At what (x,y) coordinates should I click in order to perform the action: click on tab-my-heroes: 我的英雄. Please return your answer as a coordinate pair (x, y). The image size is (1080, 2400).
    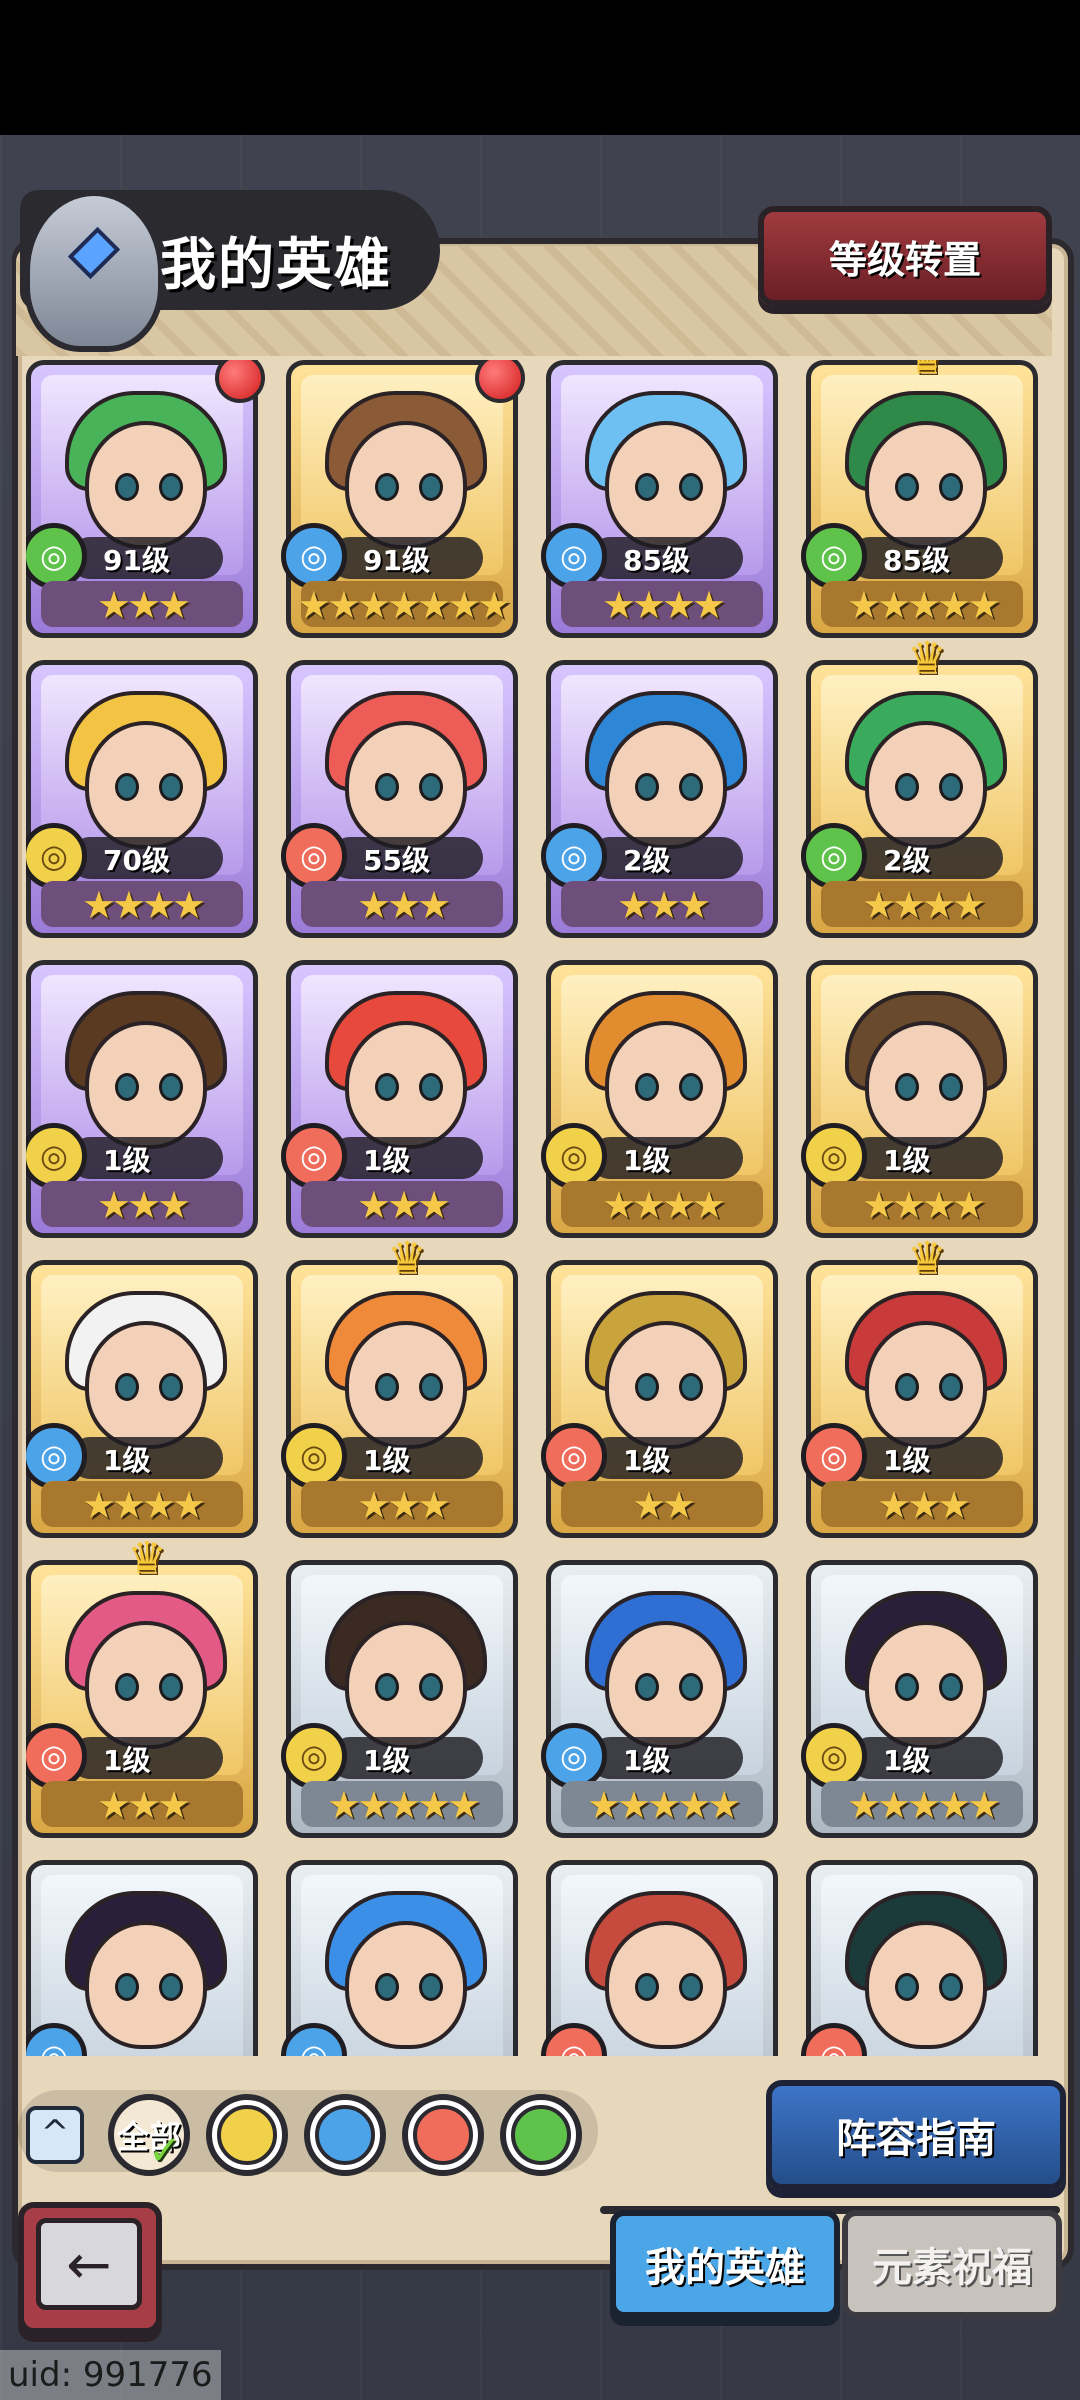
    Looking at the image, I should click on (725, 2264).